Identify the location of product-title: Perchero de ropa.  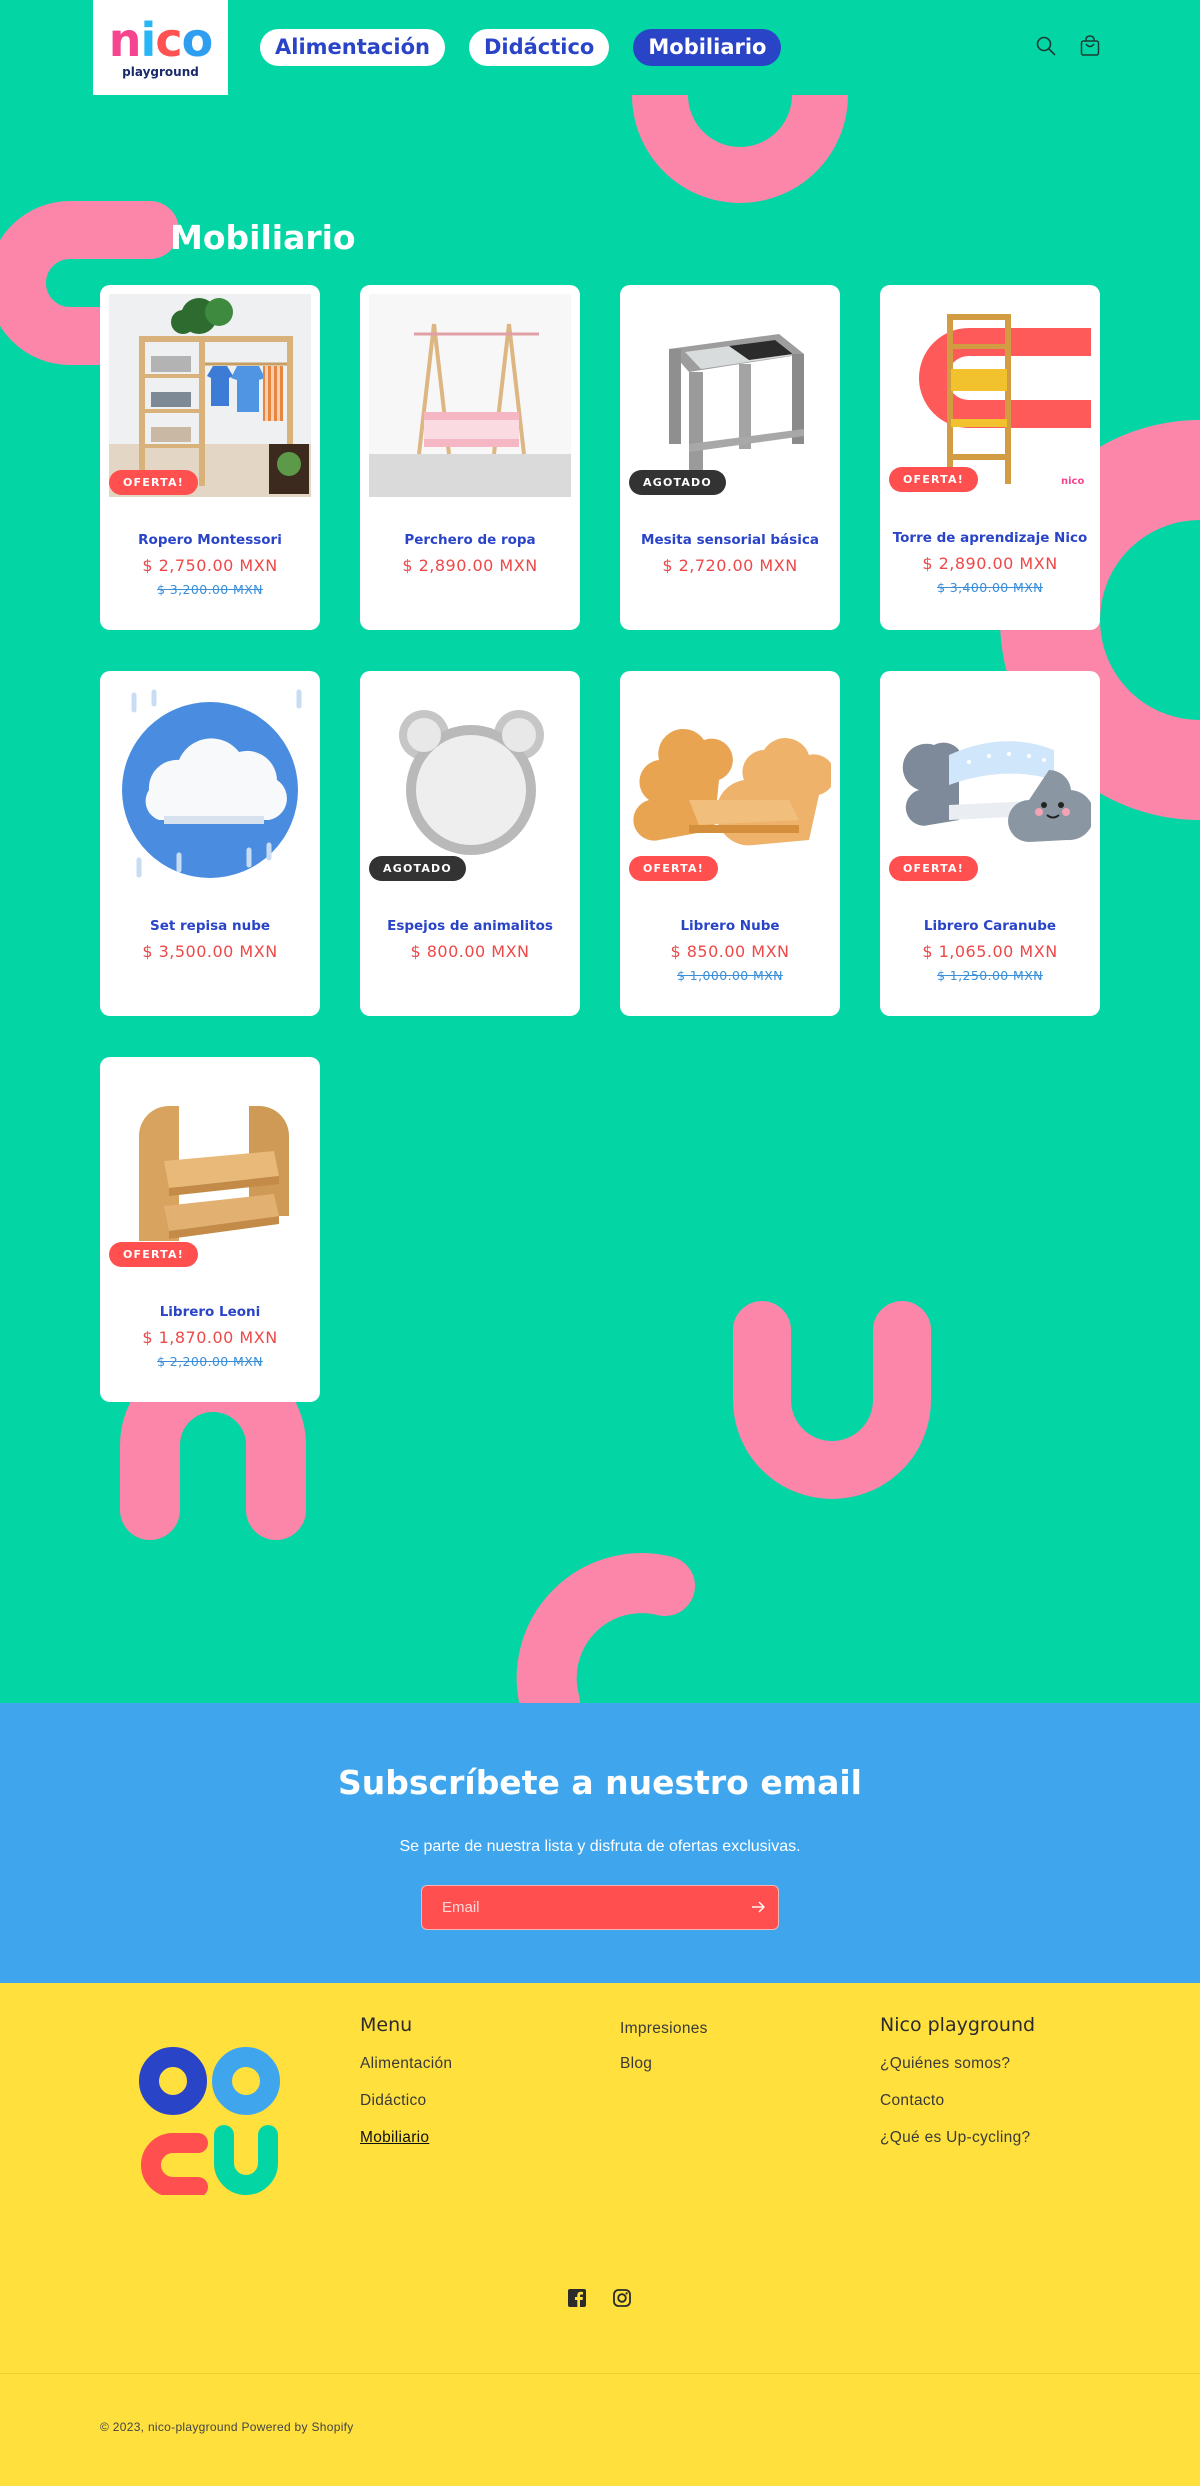
(470, 540).